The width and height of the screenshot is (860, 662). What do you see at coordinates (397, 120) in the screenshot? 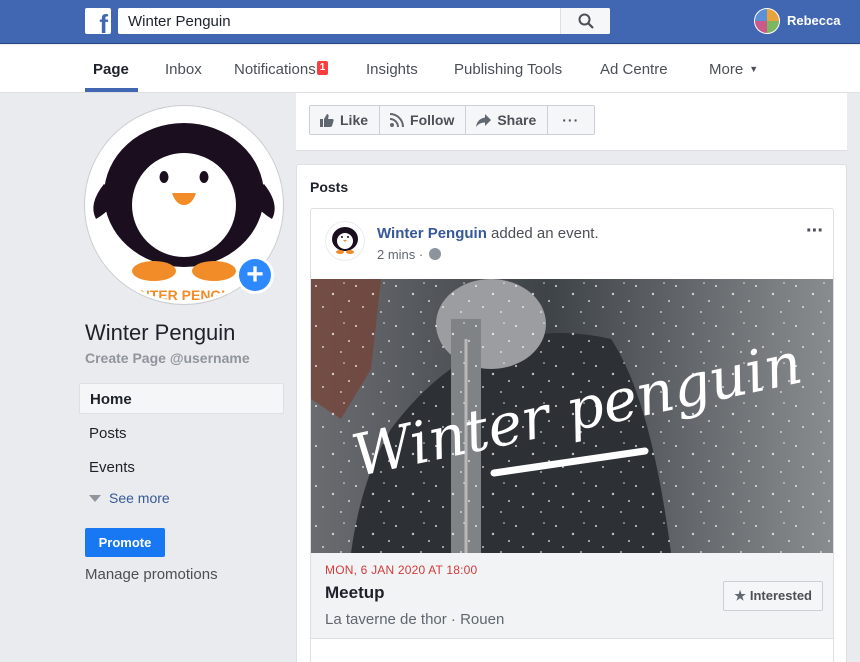
I see `rss-follow-icon` at bounding box center [397, 120].